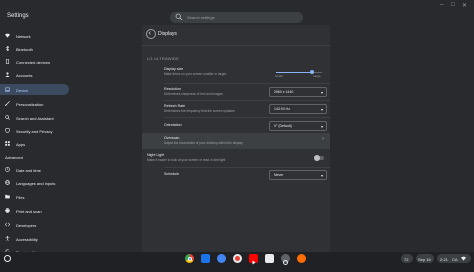 The width and height of the screenshot is (474, 272). Describe the element at coordinates (20, 197) in the screenshot. I see `sidebar-item-label: Files` at that location.